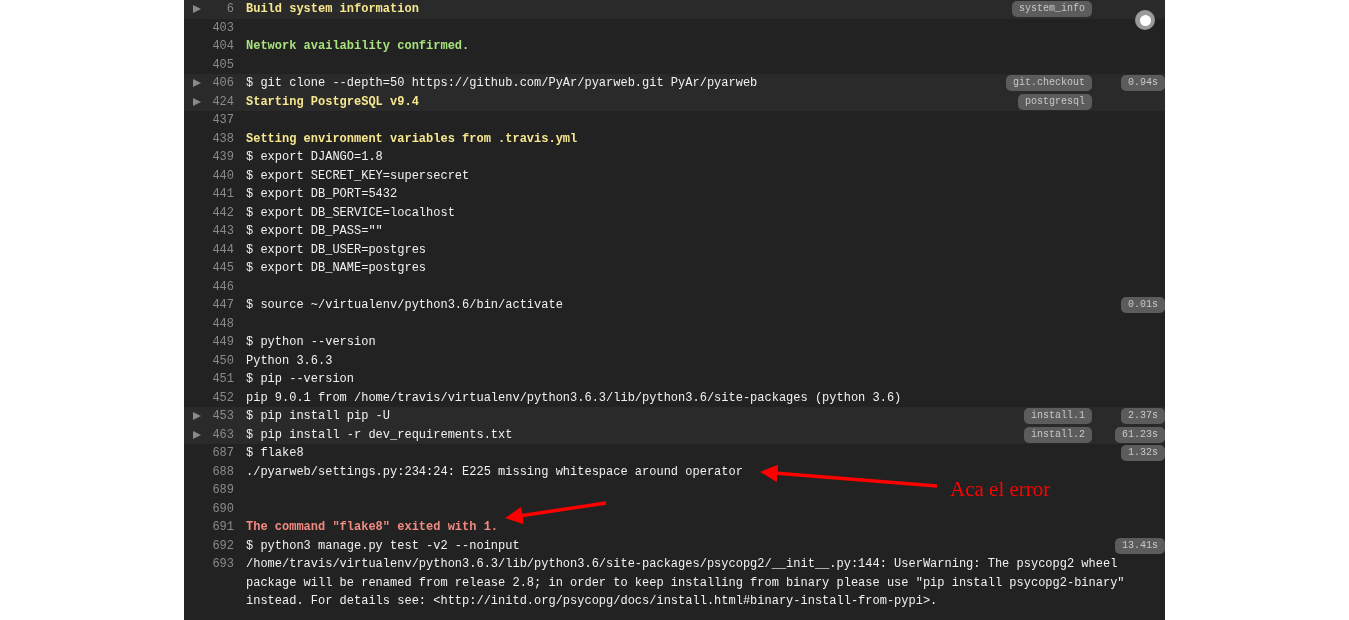  Describe the element at coordinates (358, 176) in the screenshot. I see `log-line: $ export SECRET_KEY=supersecret` at that location.